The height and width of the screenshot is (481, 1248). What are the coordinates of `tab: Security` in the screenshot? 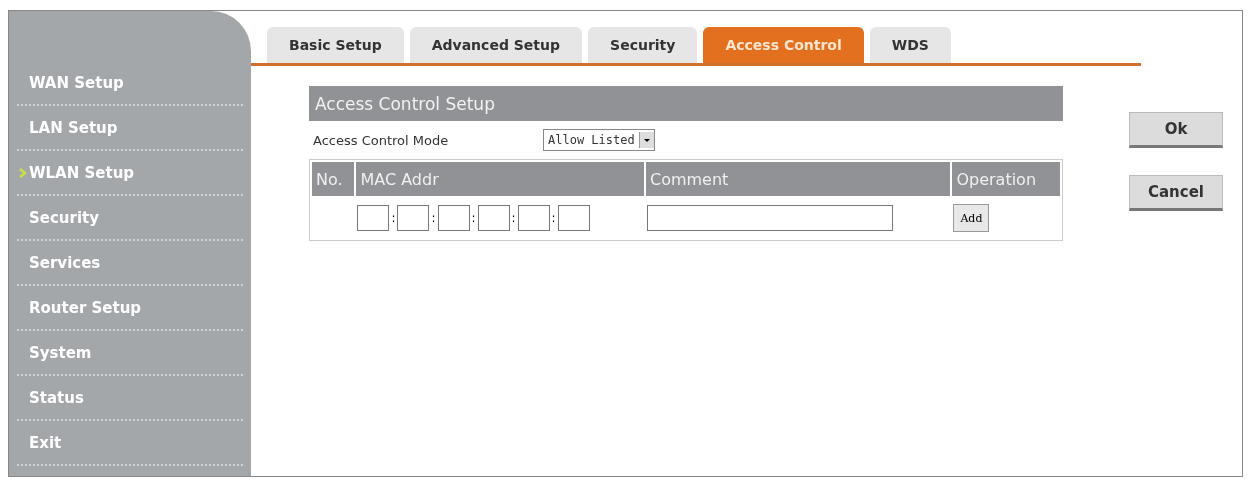 It's located at (643, 45).